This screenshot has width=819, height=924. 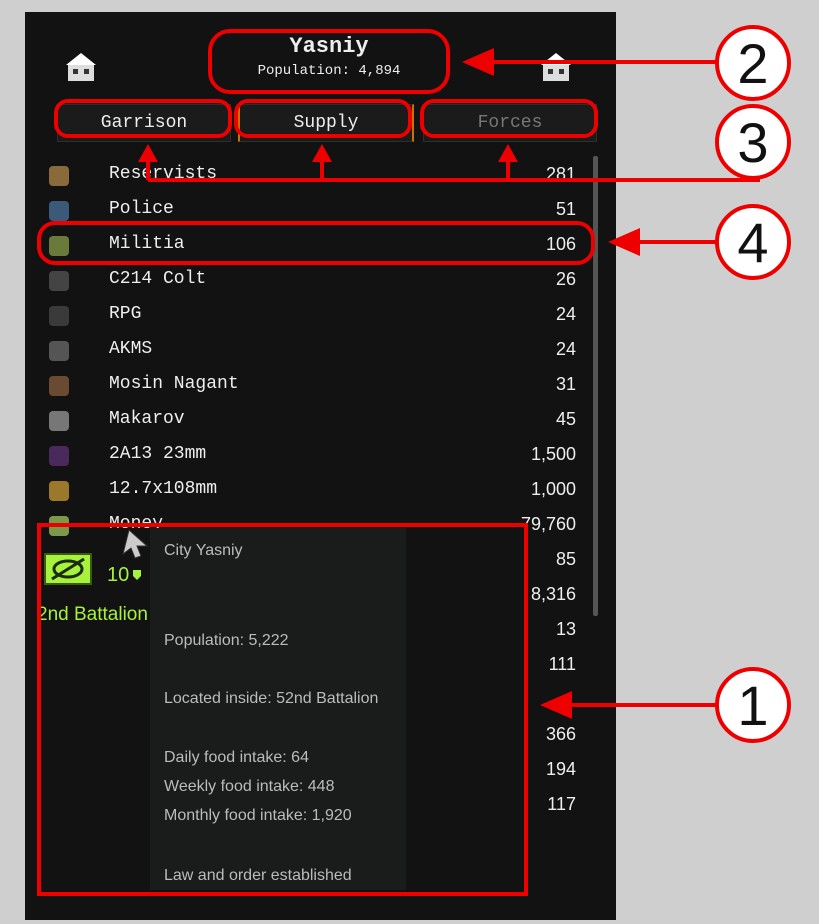 What do you see at coordinates (753, 142) in the screenshot?
I see `annotation-number-3: 3` at bounding box center [753, 142].